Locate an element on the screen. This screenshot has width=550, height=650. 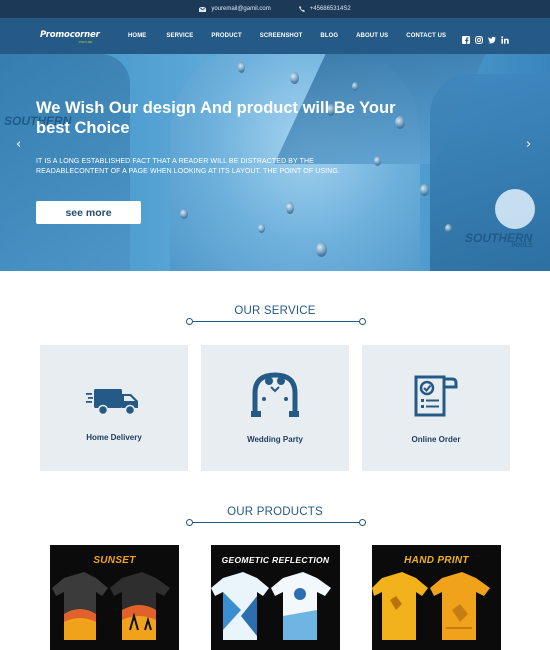
carousel-prev-arrow: ‹ is located at coordinates (18, 144).